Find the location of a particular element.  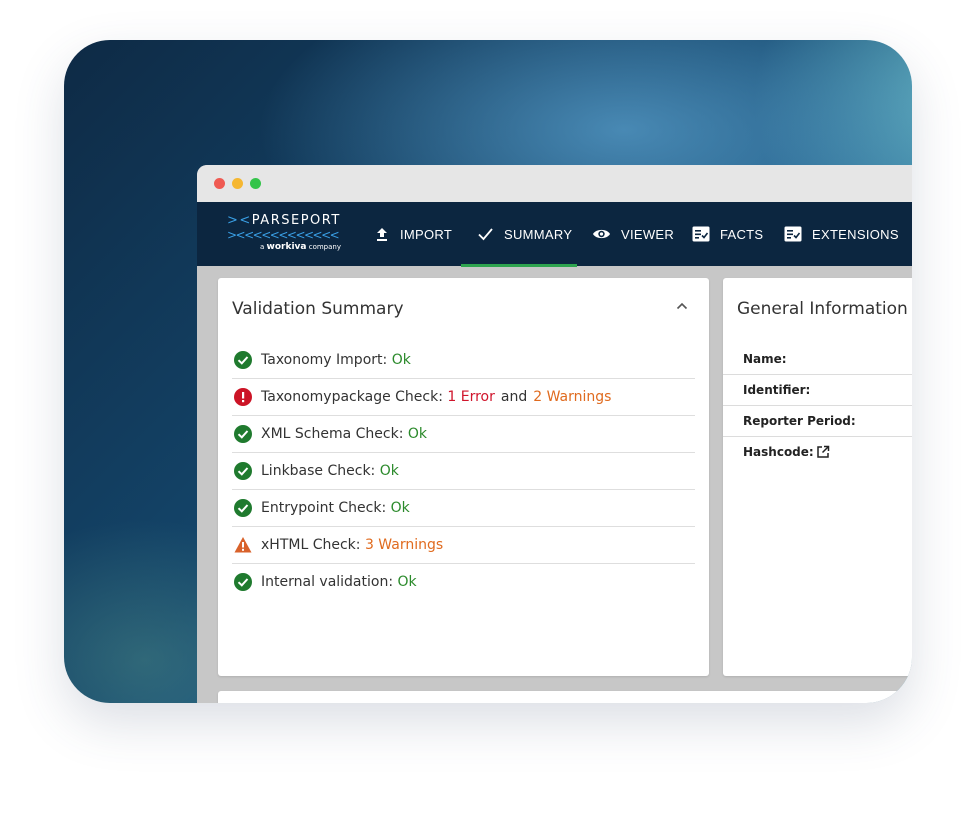

check-entrypoint: Entrypoint Check: Ok is located at coordinates (463, 508).